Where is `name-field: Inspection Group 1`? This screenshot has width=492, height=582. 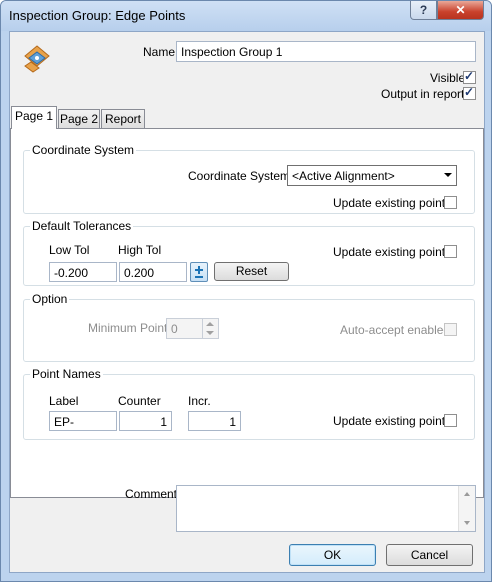
name-field: Inspection Group 1 is located at coordinates (326, 51).